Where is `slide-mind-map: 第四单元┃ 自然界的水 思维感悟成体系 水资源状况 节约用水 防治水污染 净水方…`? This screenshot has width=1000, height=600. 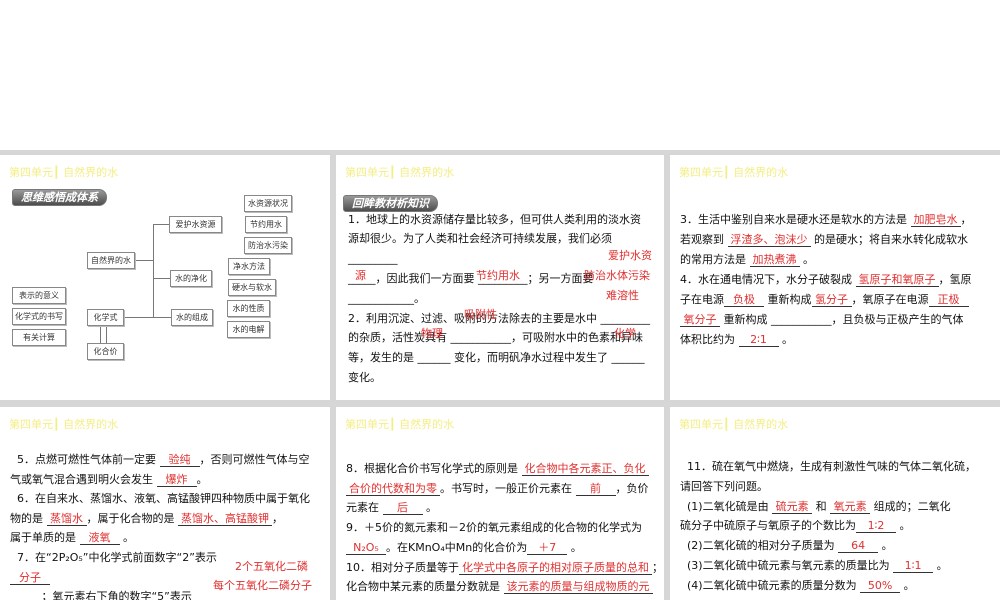 slide-mind-map: 第四单元┃ 自然界的水 思维感悟成体系 水资源状况 节约用水 防治水污染 净水方… is located at coordinates (165, 277).